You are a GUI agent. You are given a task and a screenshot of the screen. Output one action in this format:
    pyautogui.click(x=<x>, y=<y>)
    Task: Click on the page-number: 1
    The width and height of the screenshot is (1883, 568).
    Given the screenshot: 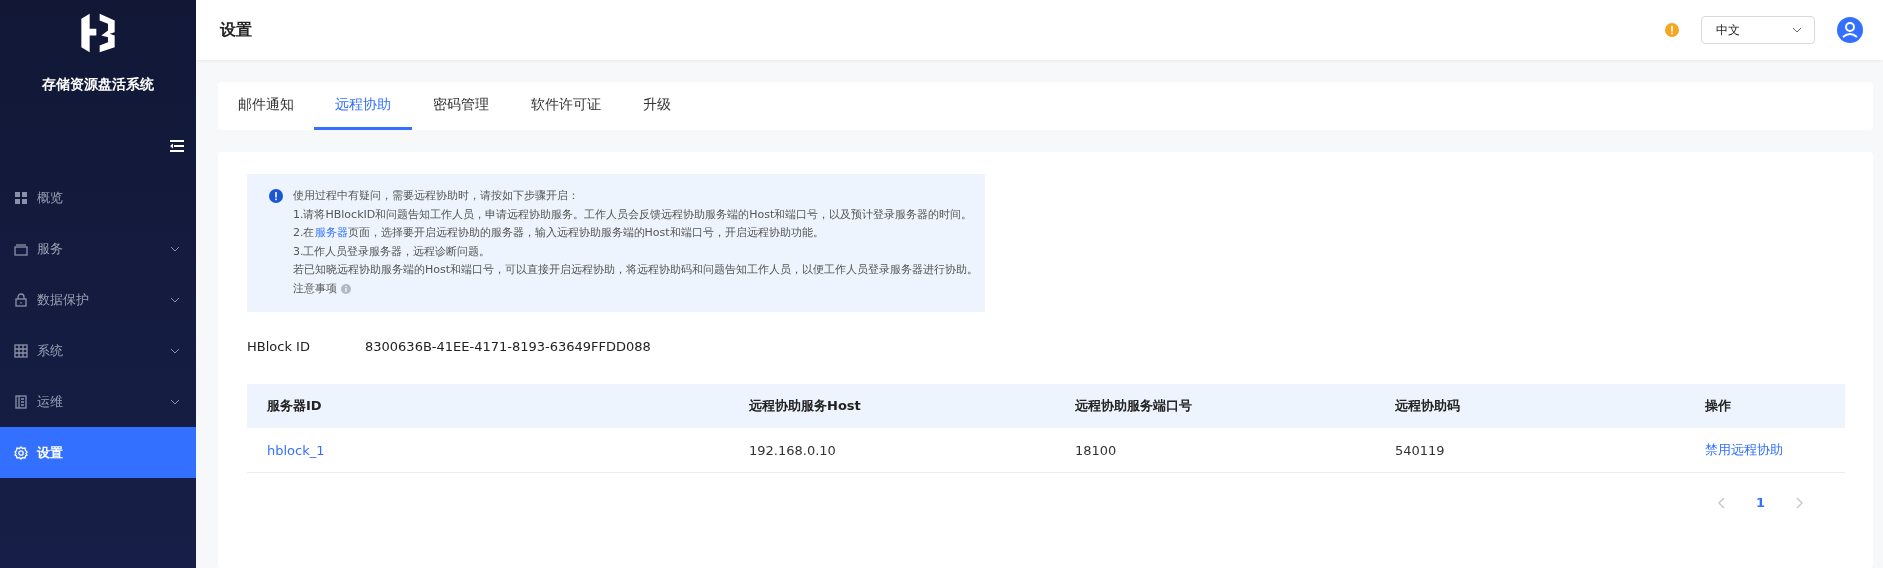 What is the action you would take?
    pyautogui.click(x=1760, y=502)
    